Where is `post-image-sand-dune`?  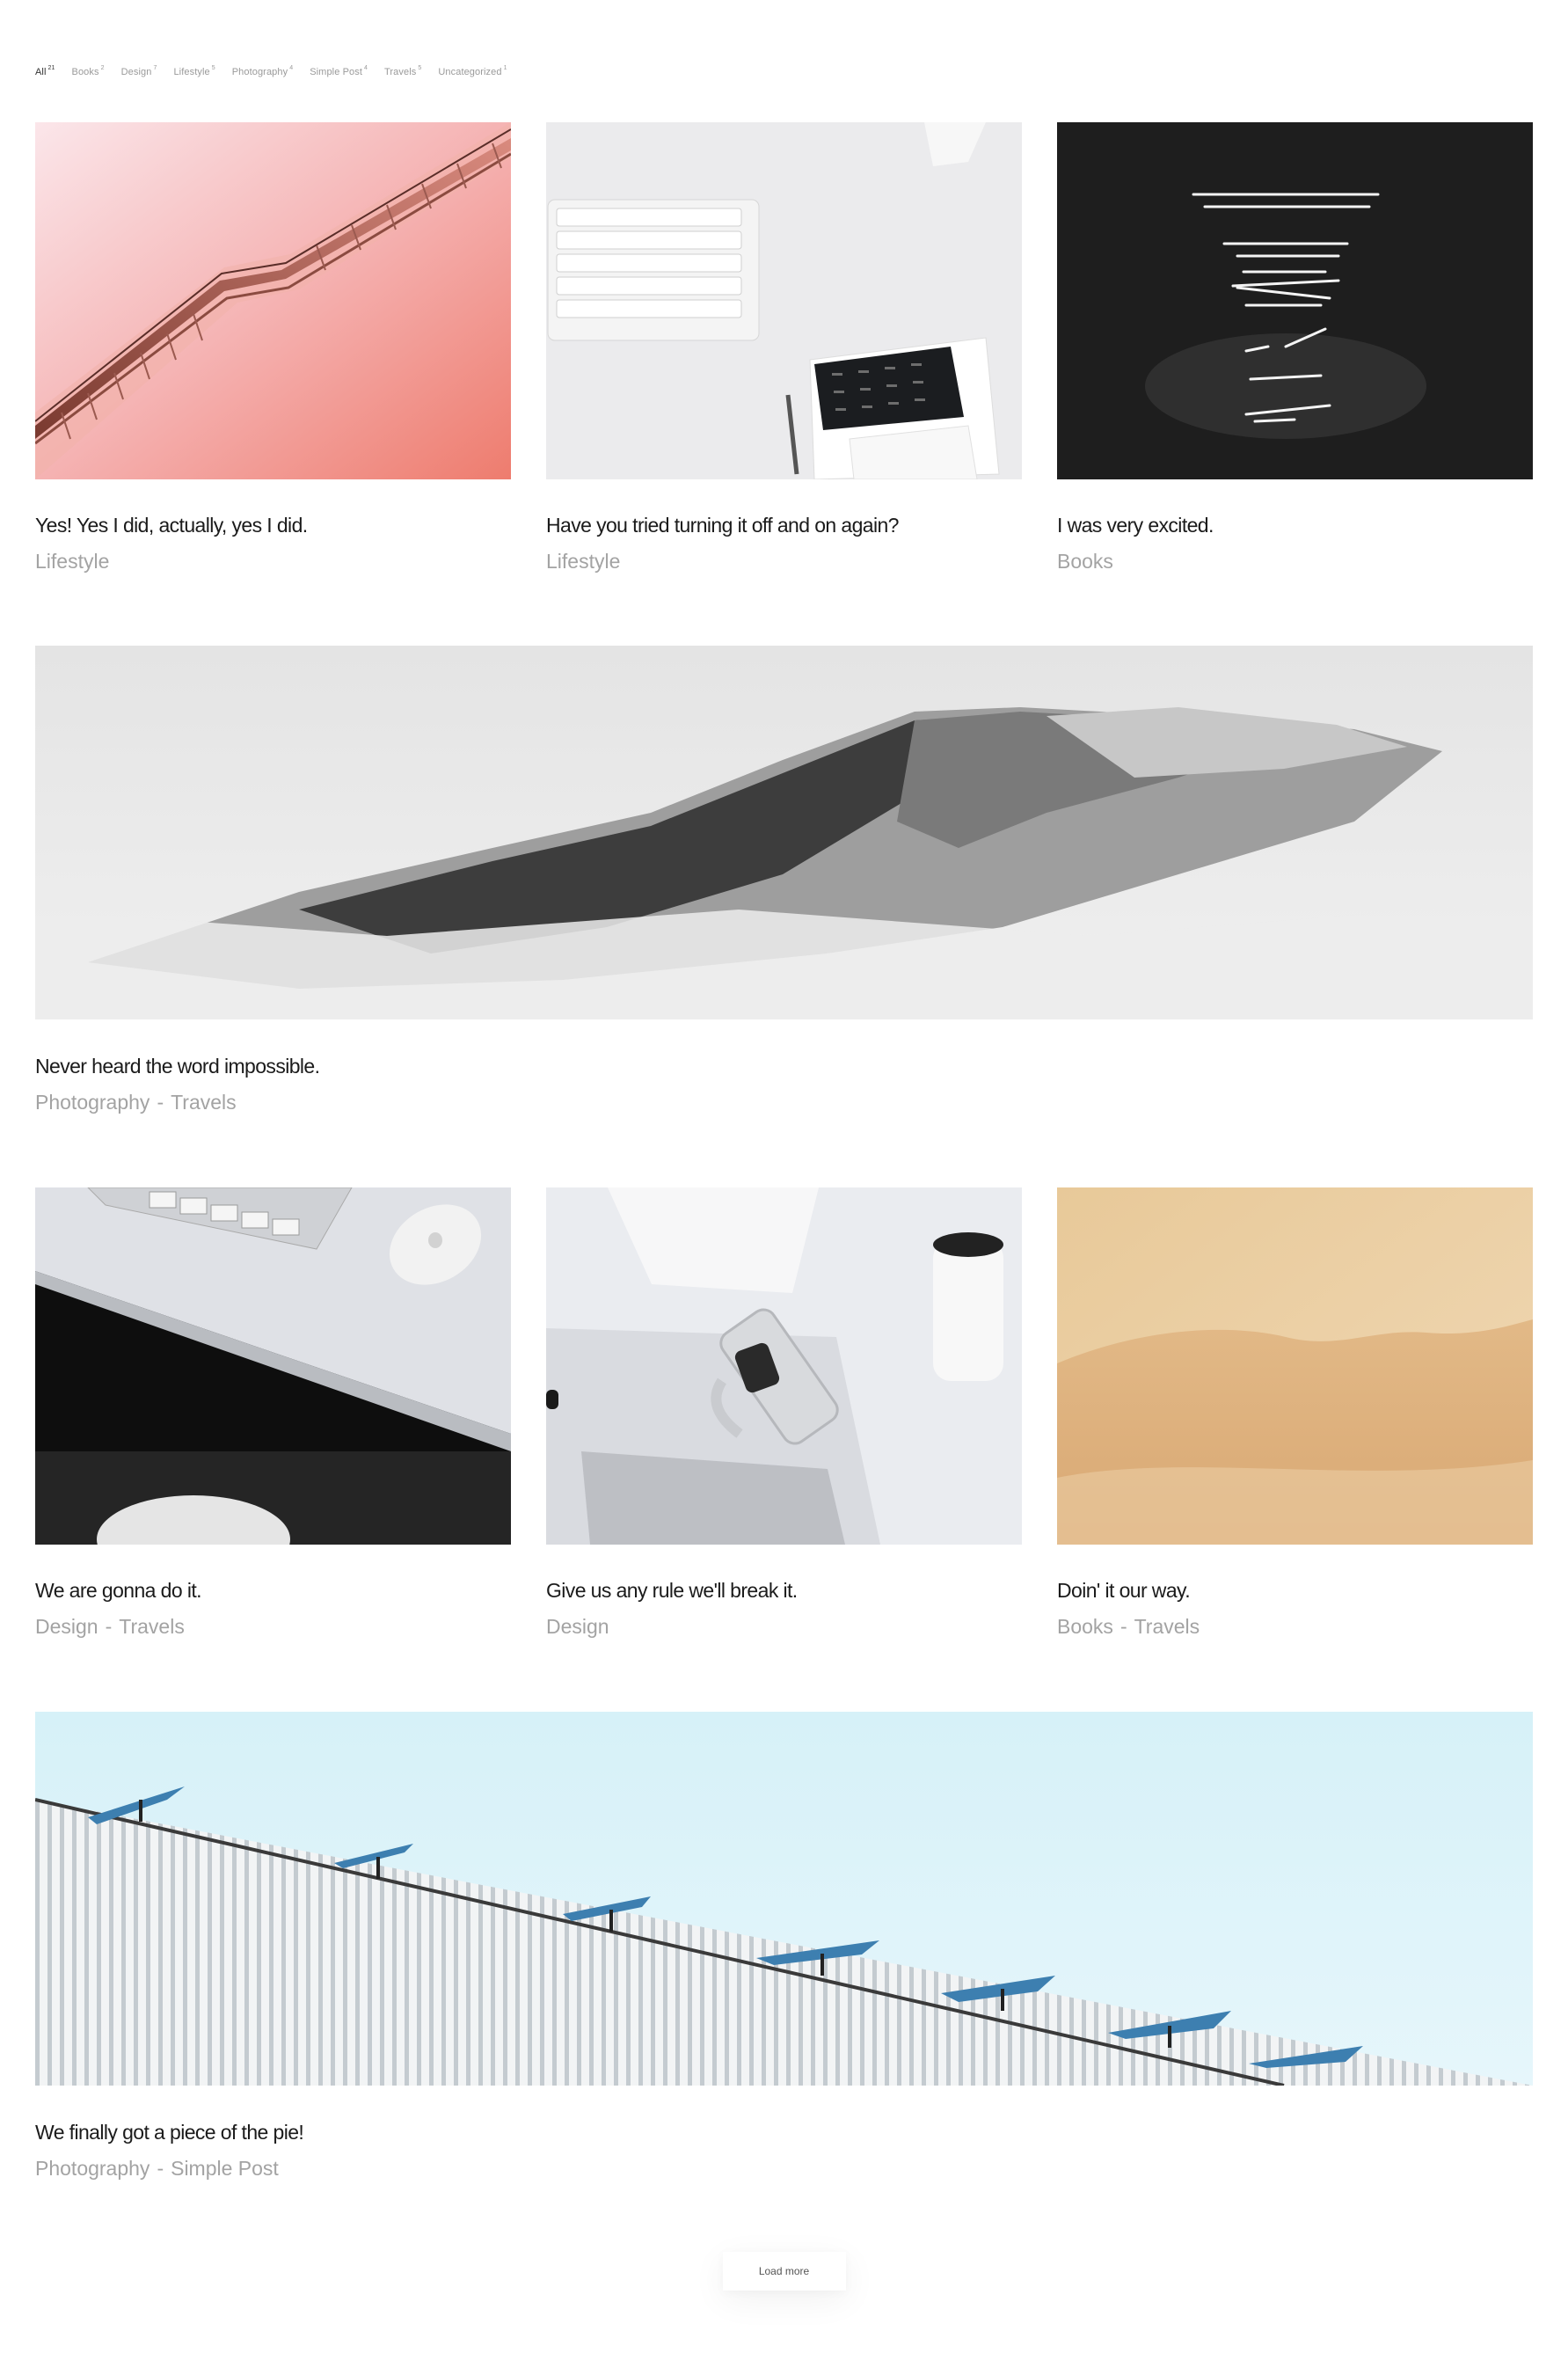
post-image-sand-dune is located at coordinates (1295, 1366).